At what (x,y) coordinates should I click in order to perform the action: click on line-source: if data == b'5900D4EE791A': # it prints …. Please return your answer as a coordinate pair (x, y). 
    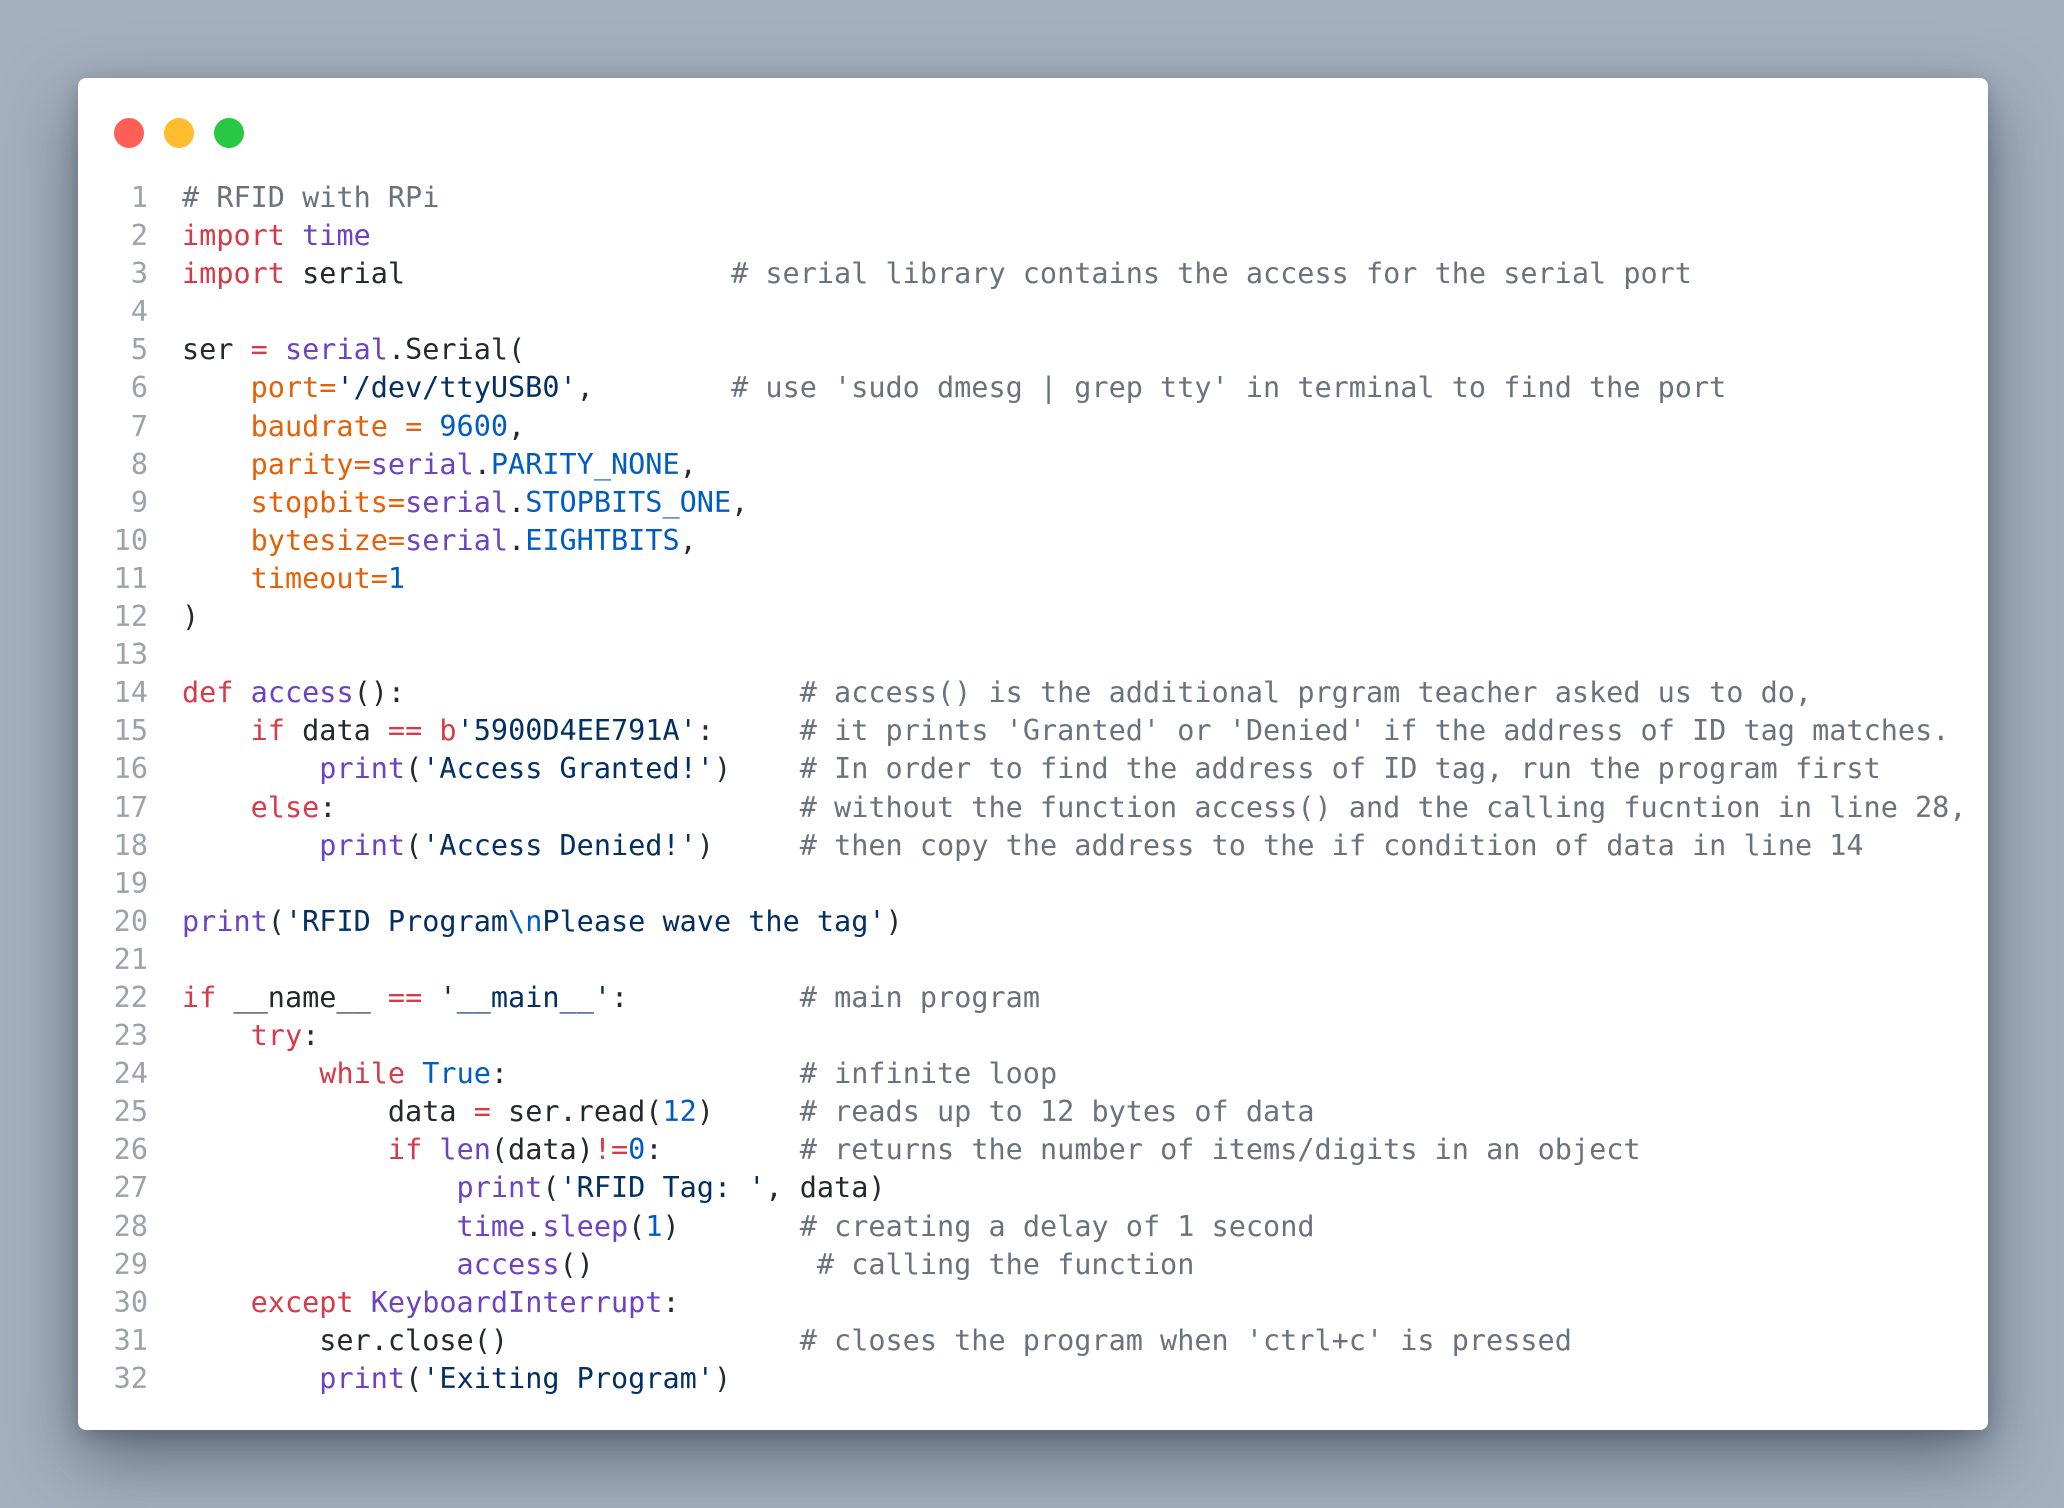
    Looking at the image, I should click on (1066, 731).